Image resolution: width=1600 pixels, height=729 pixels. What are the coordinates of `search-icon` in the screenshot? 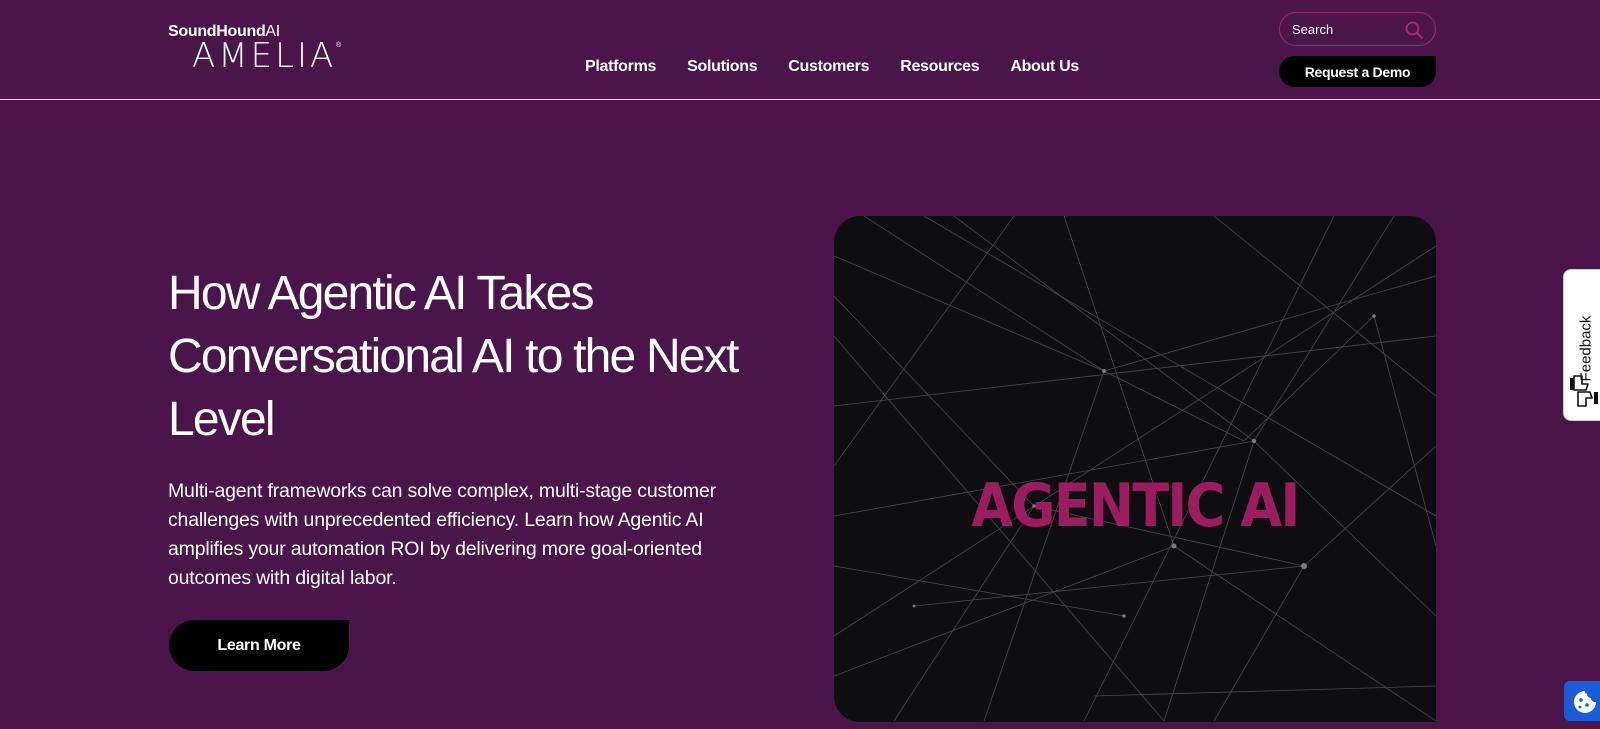 It's located at (1414, 30).